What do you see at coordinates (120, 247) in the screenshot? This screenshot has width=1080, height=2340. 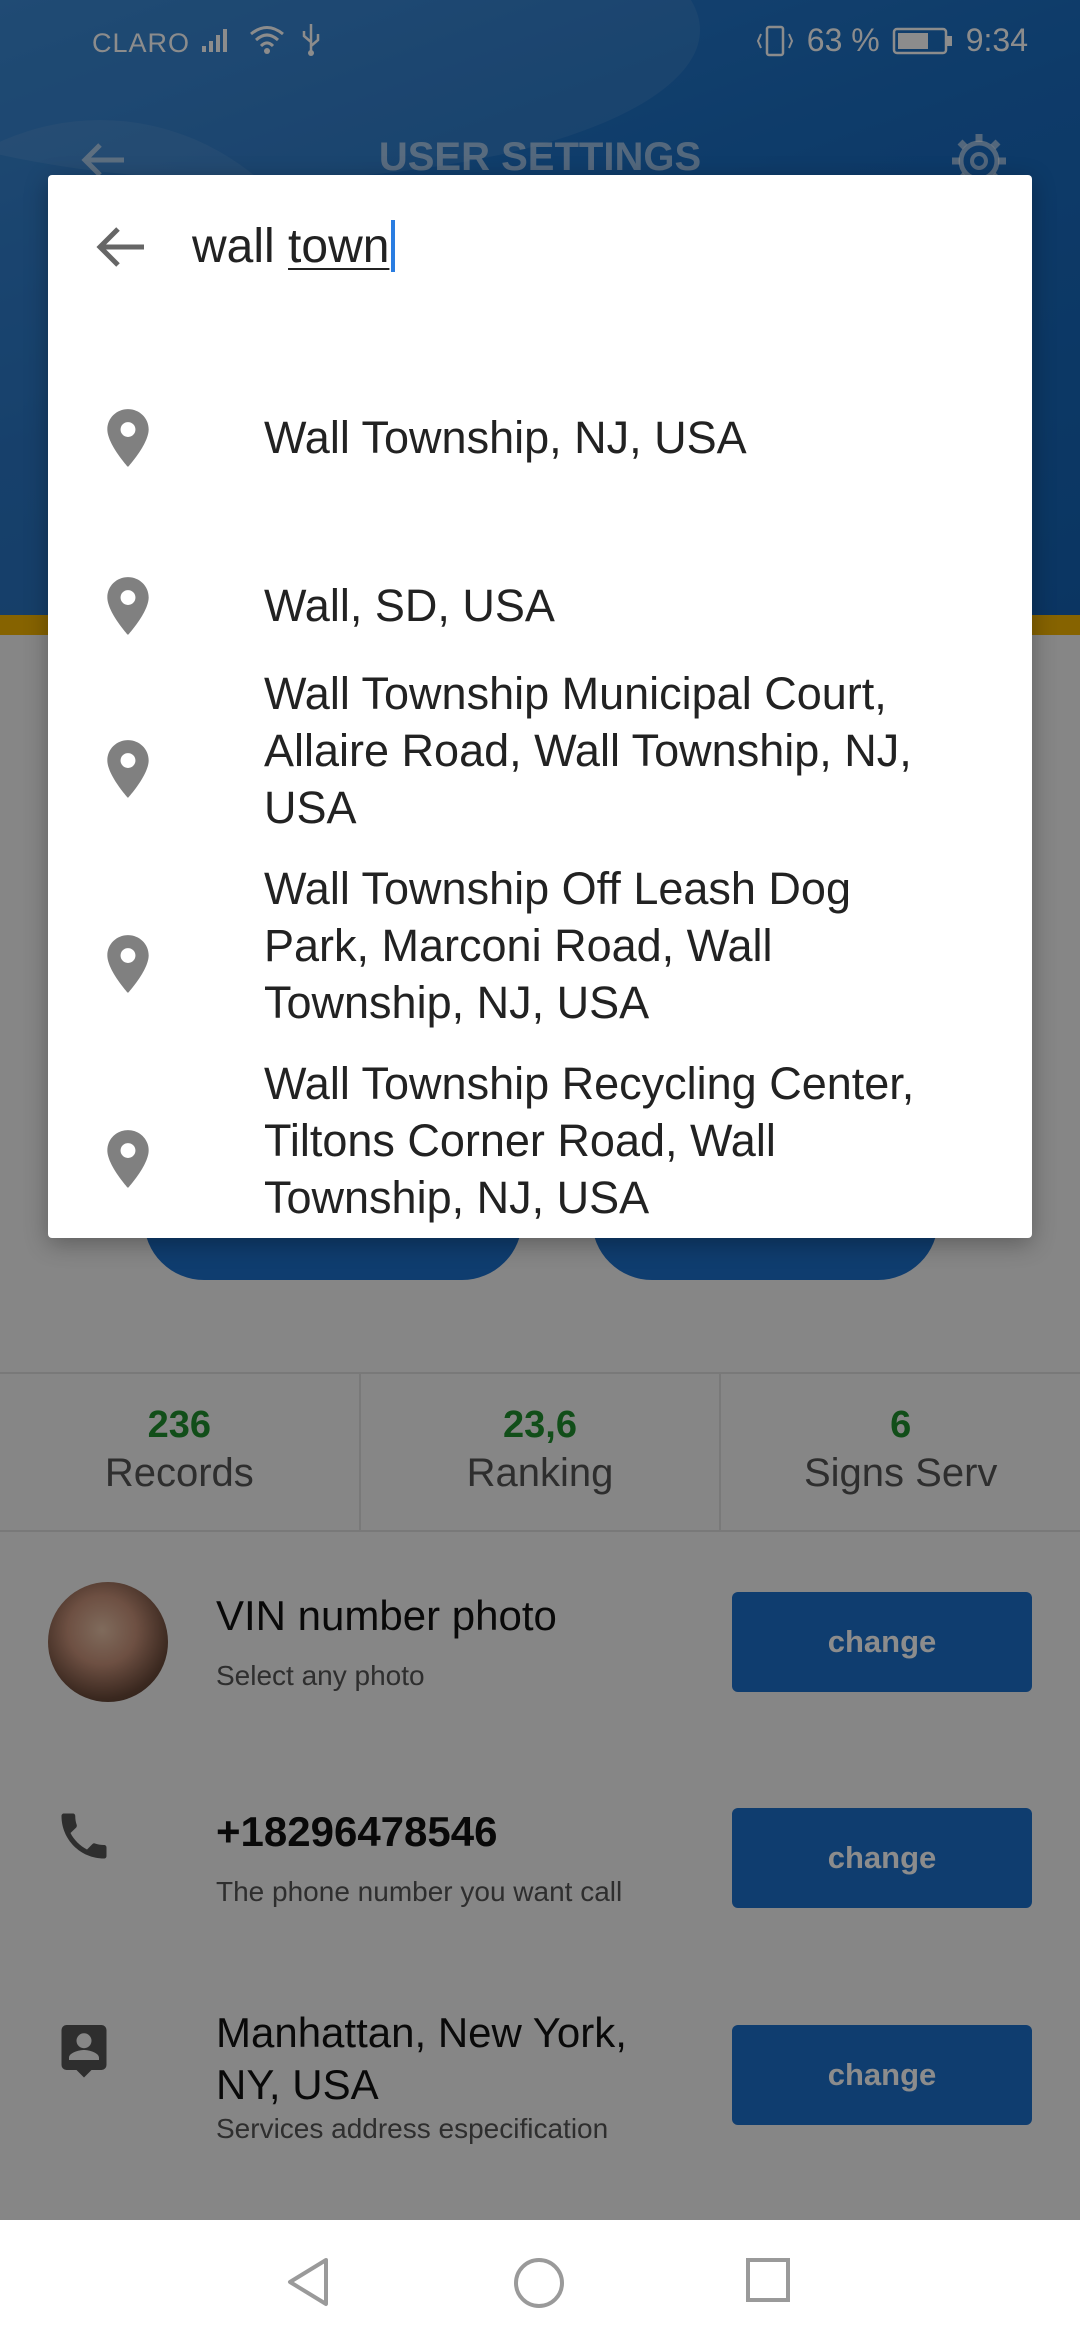 I see `search-back-icon` at bounding box center [120, 247].